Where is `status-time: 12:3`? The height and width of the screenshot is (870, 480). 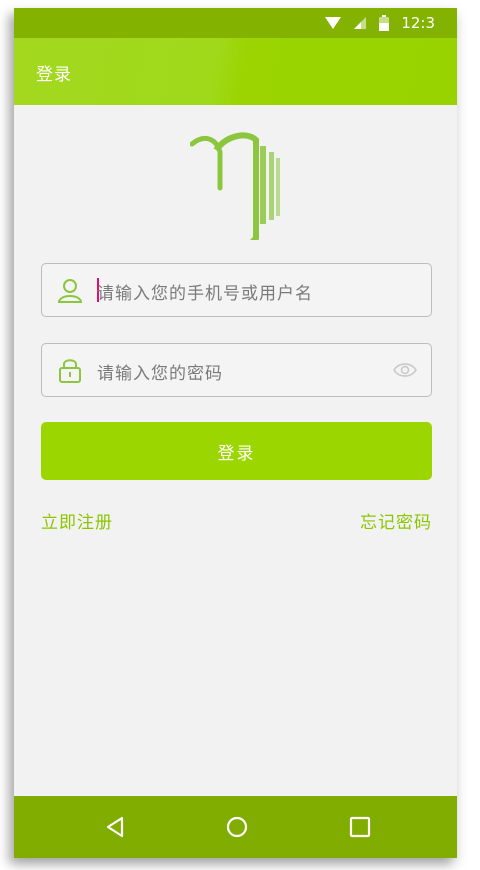 status-time: 12:3 is located at coordinates (418, 23).